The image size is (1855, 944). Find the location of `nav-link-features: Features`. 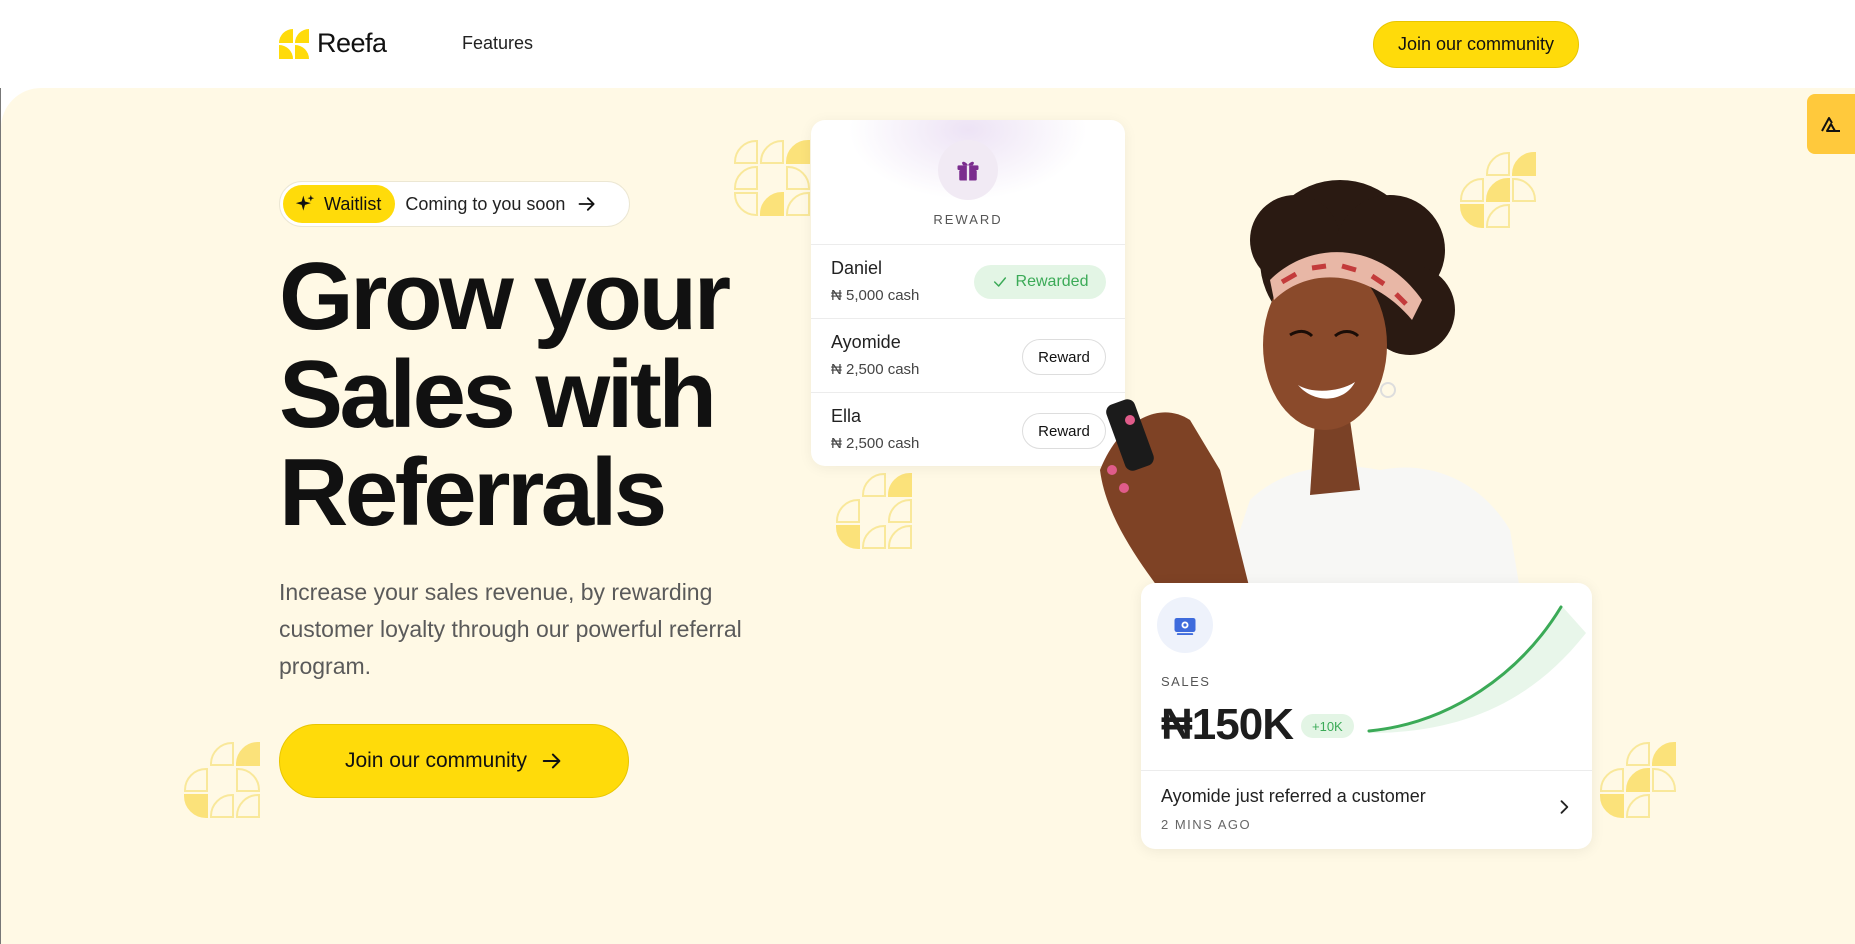

nav-link-features: Features is located at coordinates (497, 43).